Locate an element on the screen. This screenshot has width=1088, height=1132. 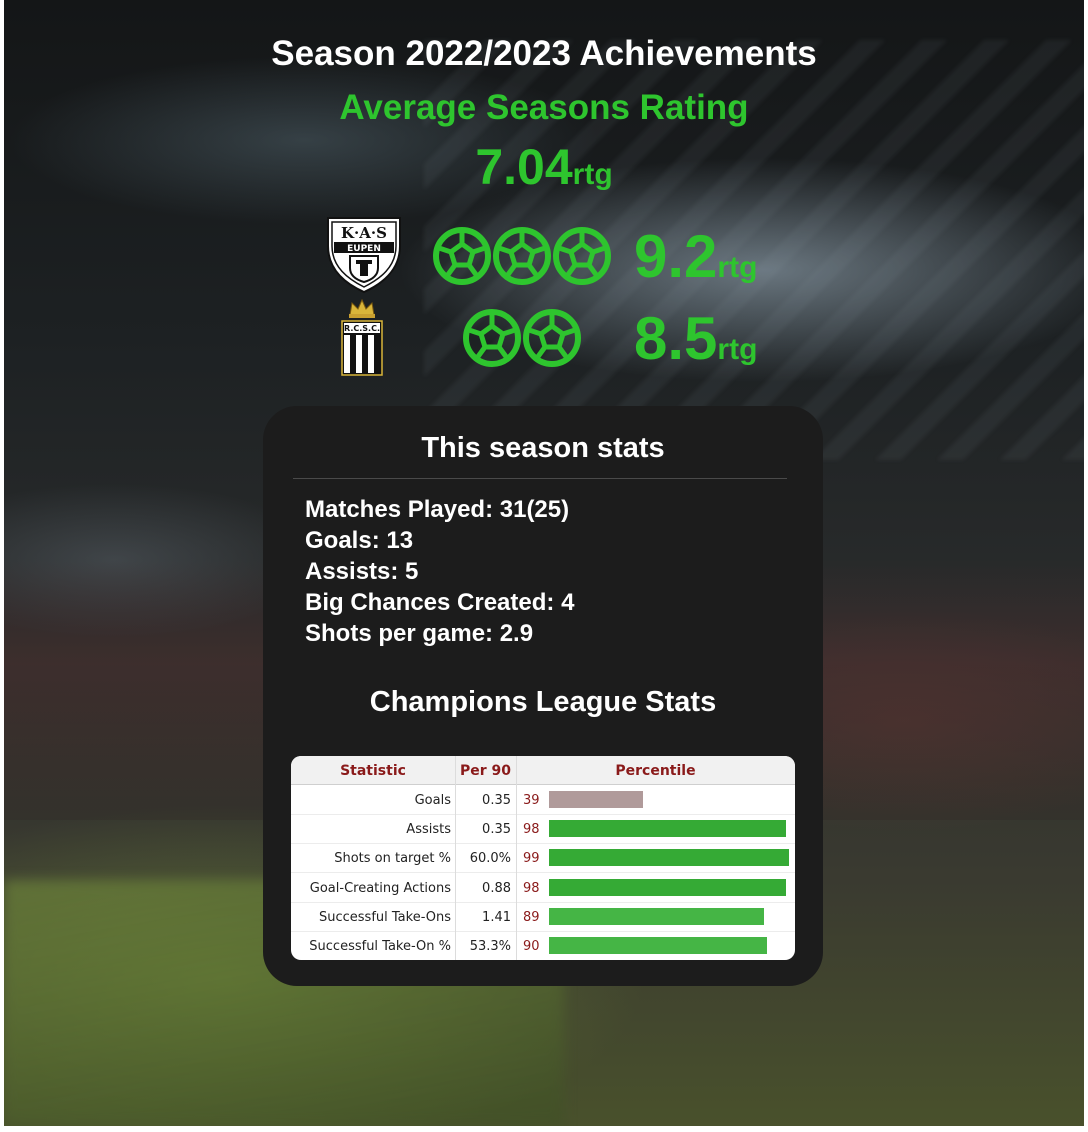
club-2-balls is located at coordinates (522, 338).